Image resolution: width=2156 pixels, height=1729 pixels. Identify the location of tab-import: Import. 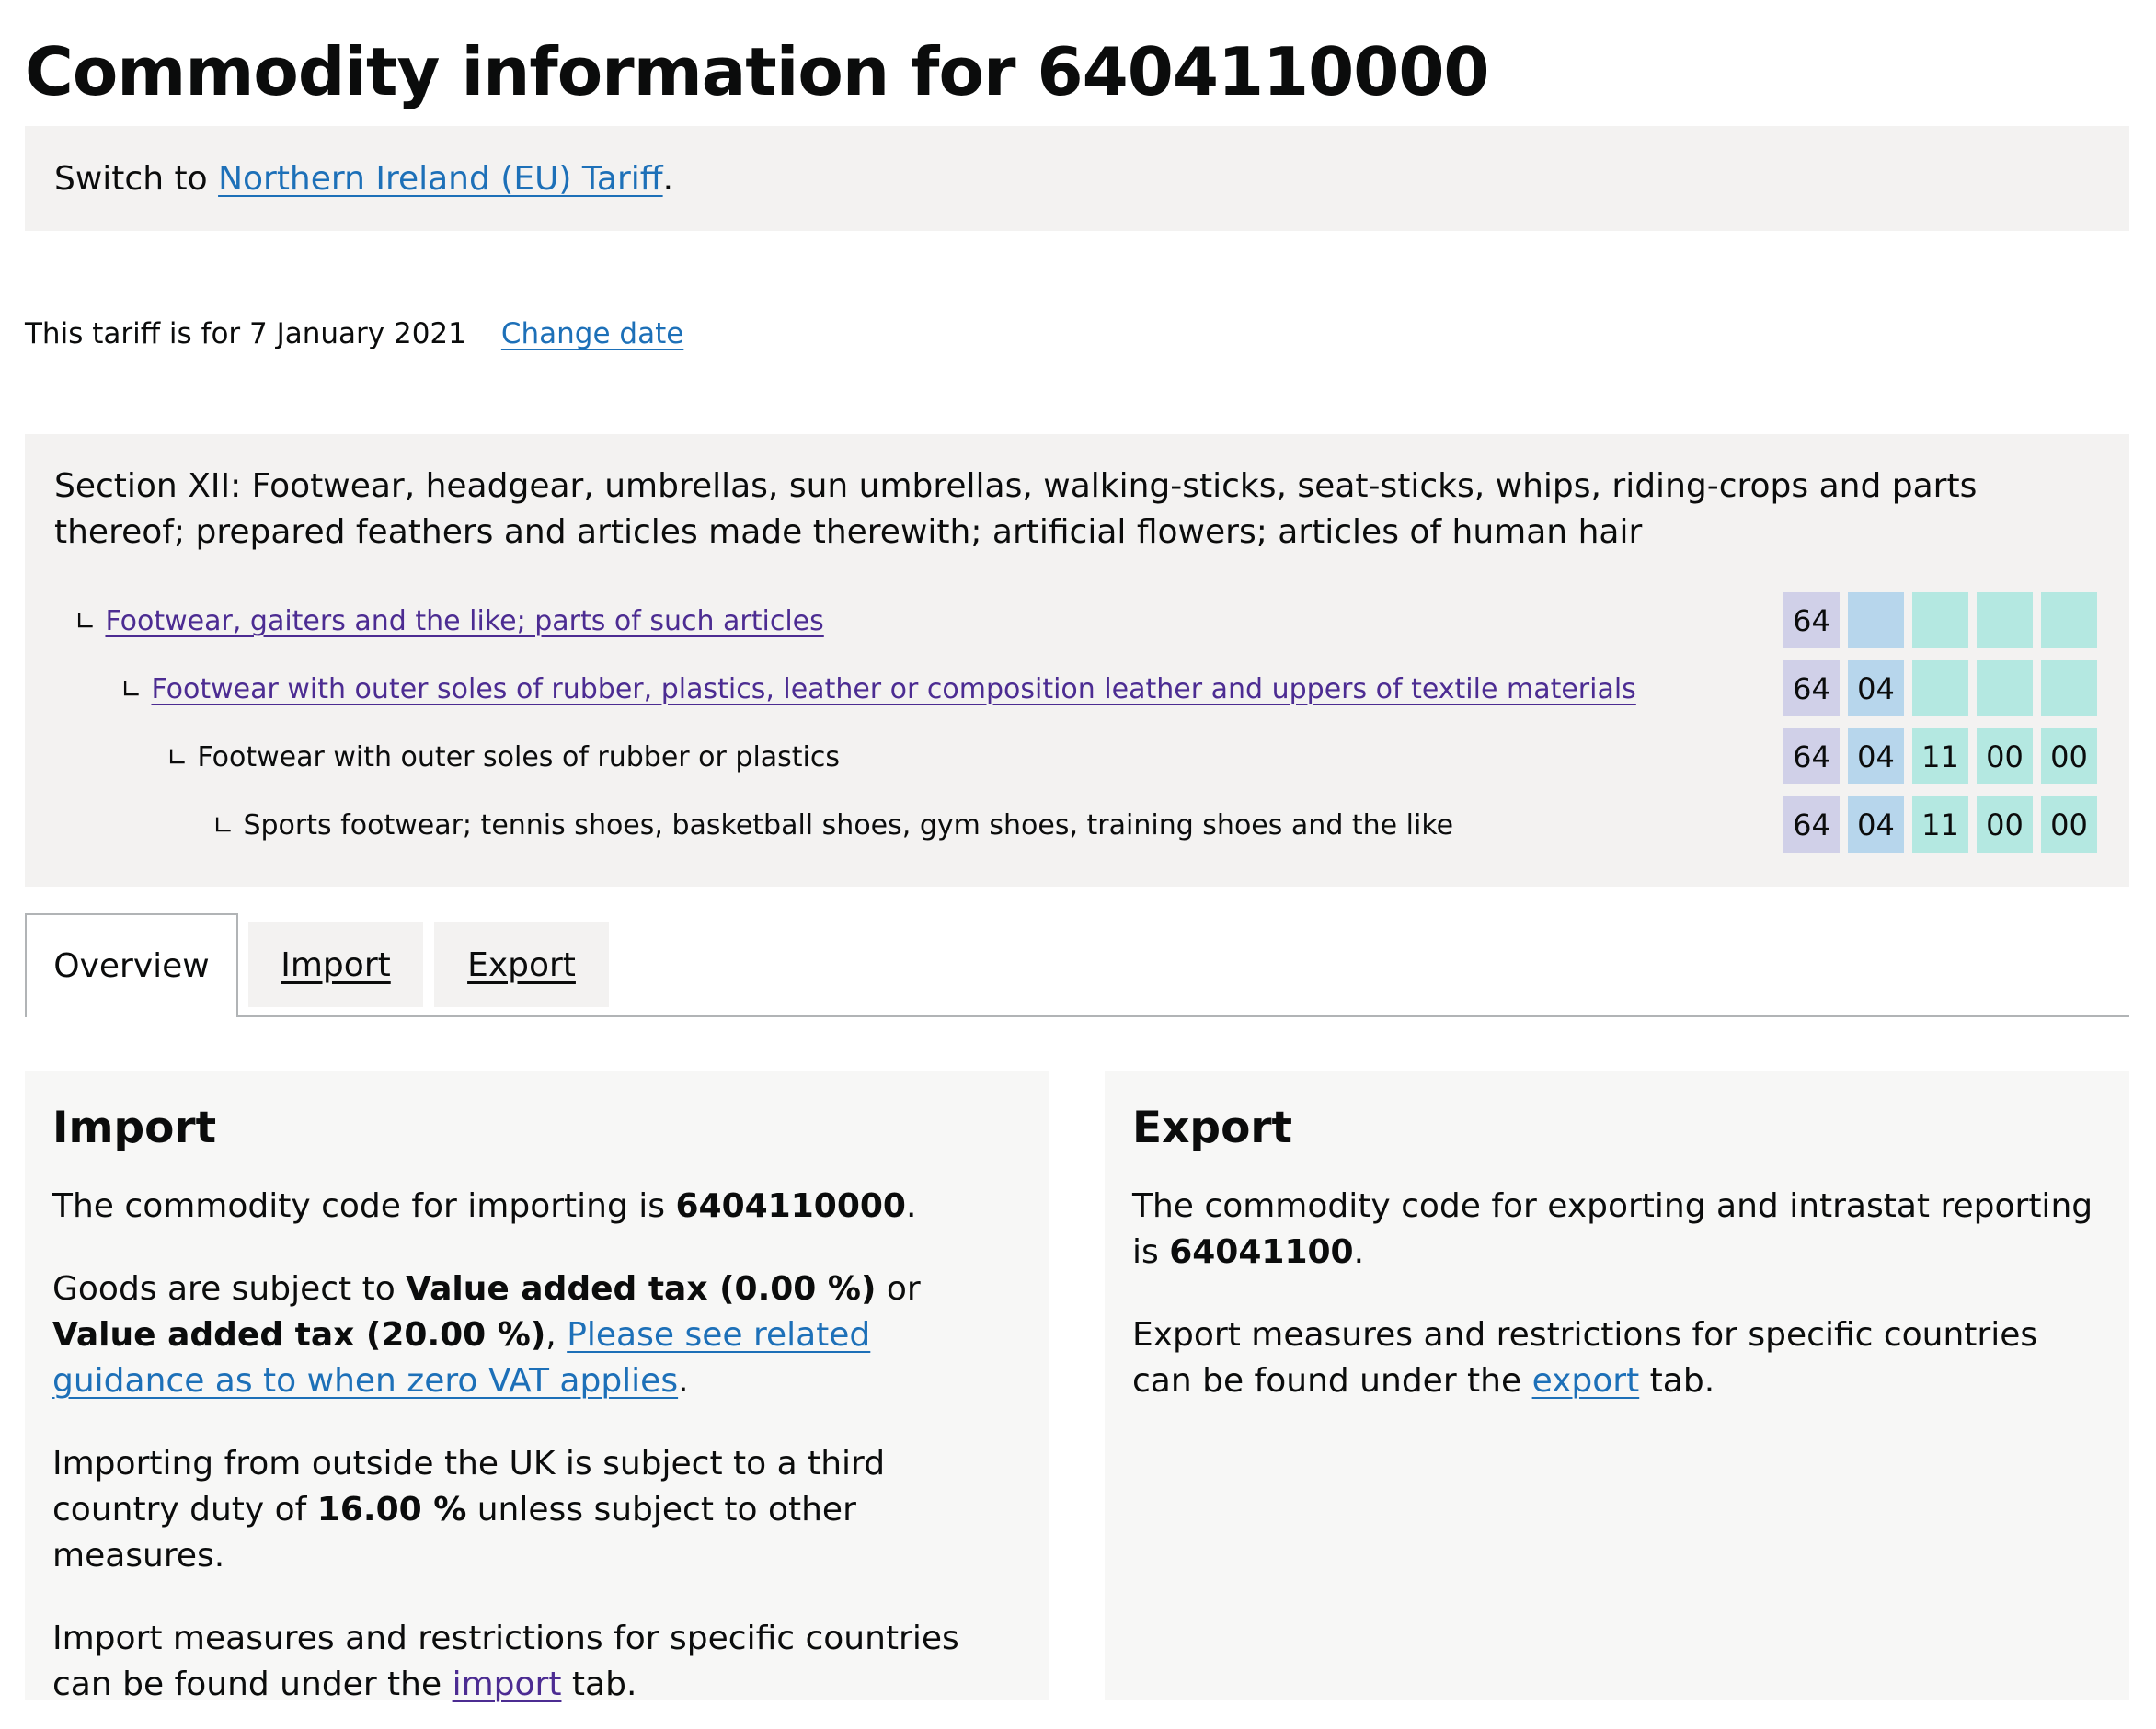
(335, 964).